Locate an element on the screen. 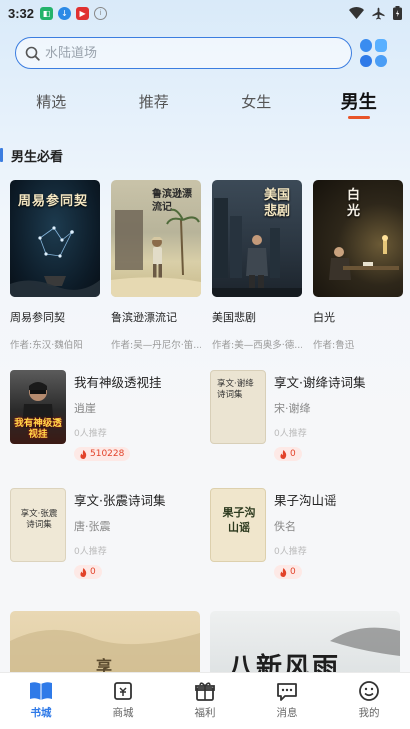  gift-icon is located at coordinates (205, 691).